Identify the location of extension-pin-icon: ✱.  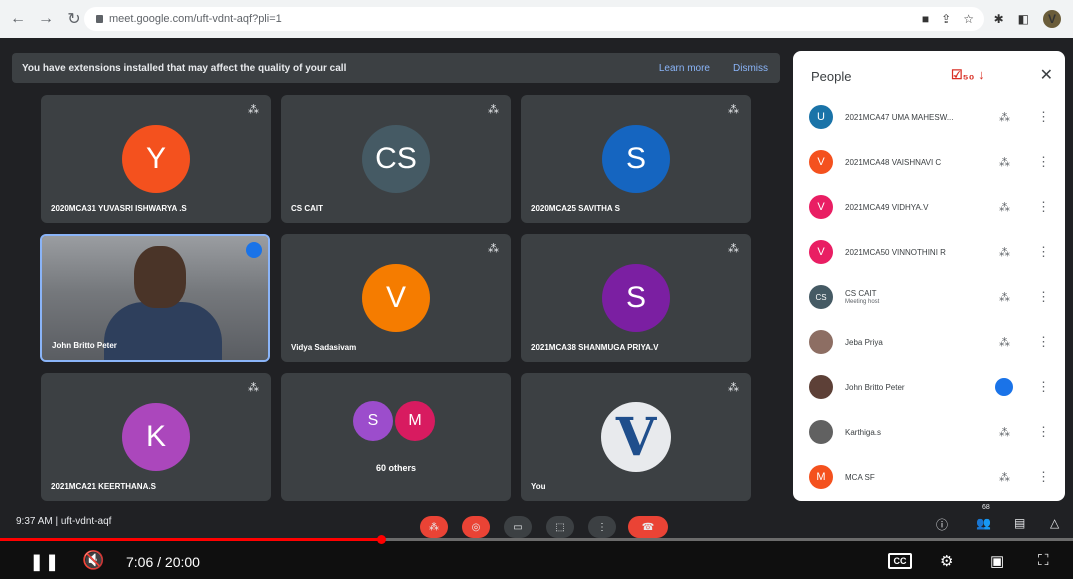
(999, 19).